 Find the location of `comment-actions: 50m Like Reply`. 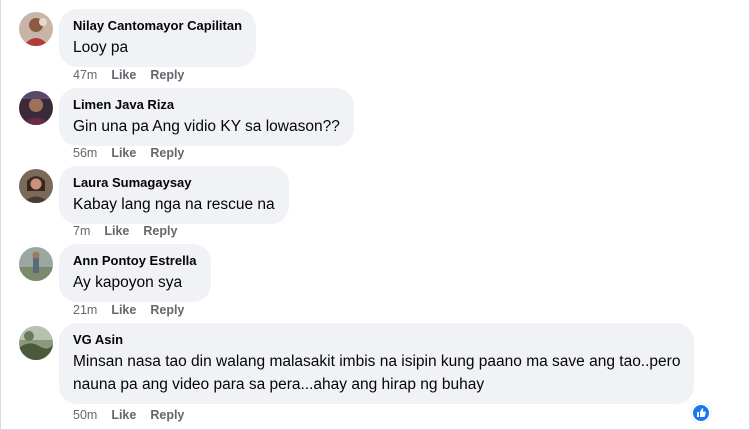

comment-actions: 50m Like Reply is located at coordinates (135, 415).